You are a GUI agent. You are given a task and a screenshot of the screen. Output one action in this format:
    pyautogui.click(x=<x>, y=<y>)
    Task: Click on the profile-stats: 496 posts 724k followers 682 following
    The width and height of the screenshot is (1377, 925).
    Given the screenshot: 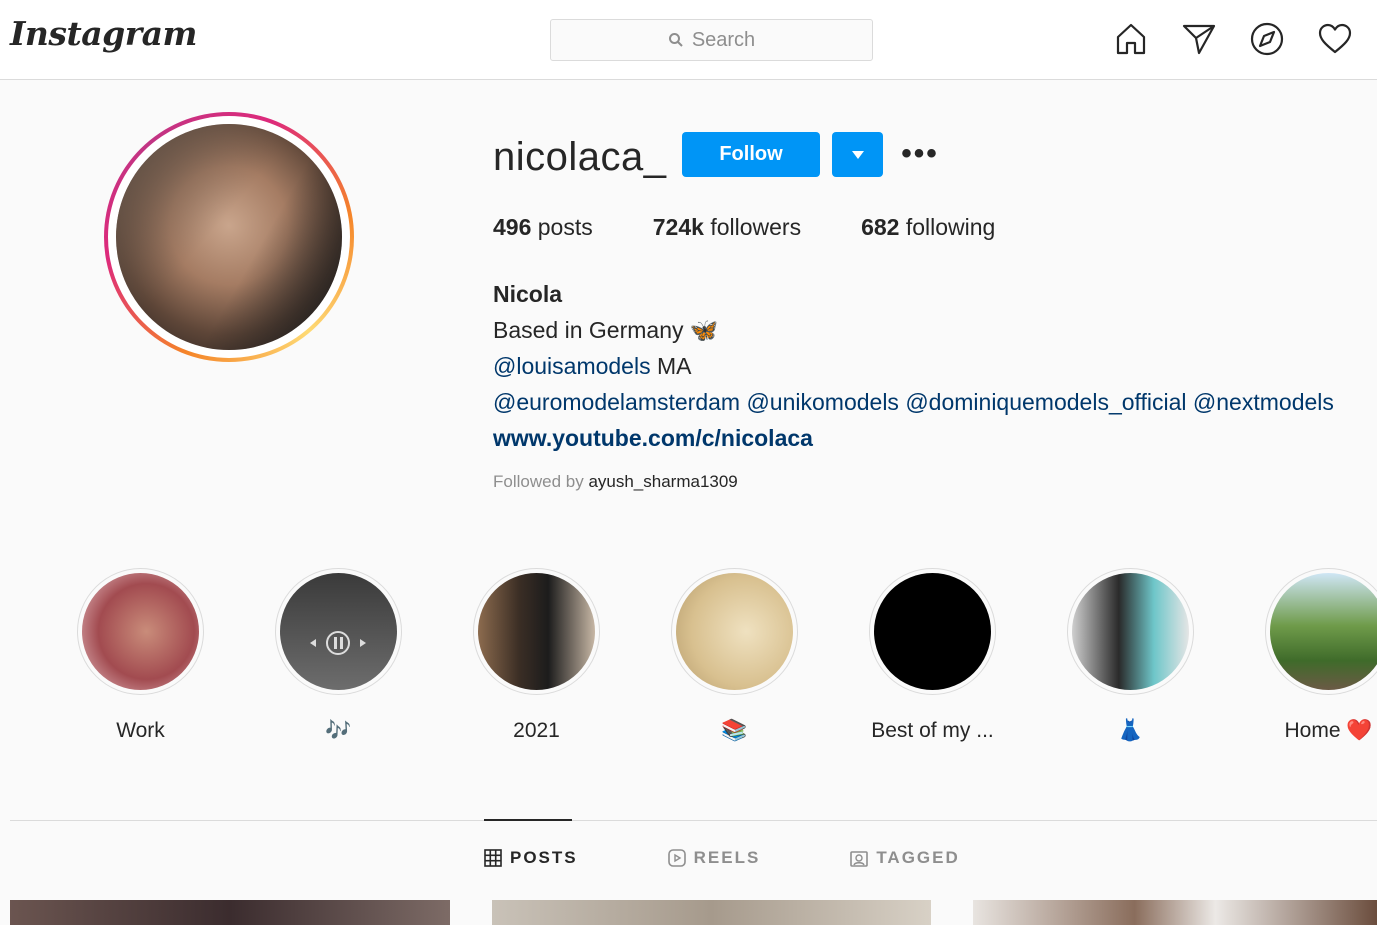 What is the action you would take?
    pyautogui.click(x=744, y=227)
    